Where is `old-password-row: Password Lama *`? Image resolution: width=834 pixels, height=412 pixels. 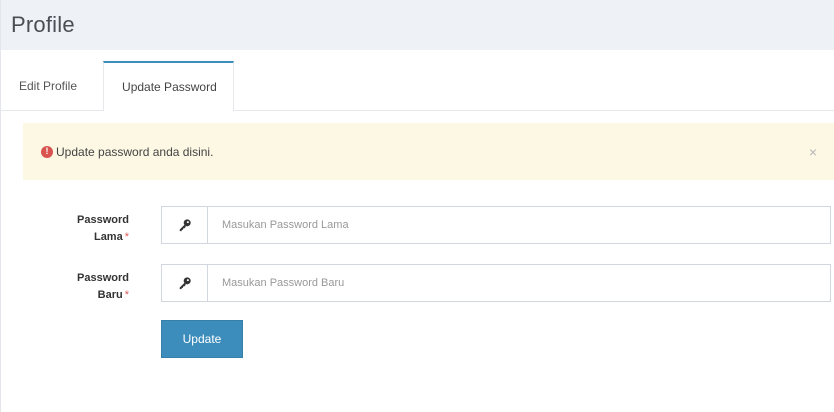 old-password-row: Password Lama * is located at coordinates (428, 226).